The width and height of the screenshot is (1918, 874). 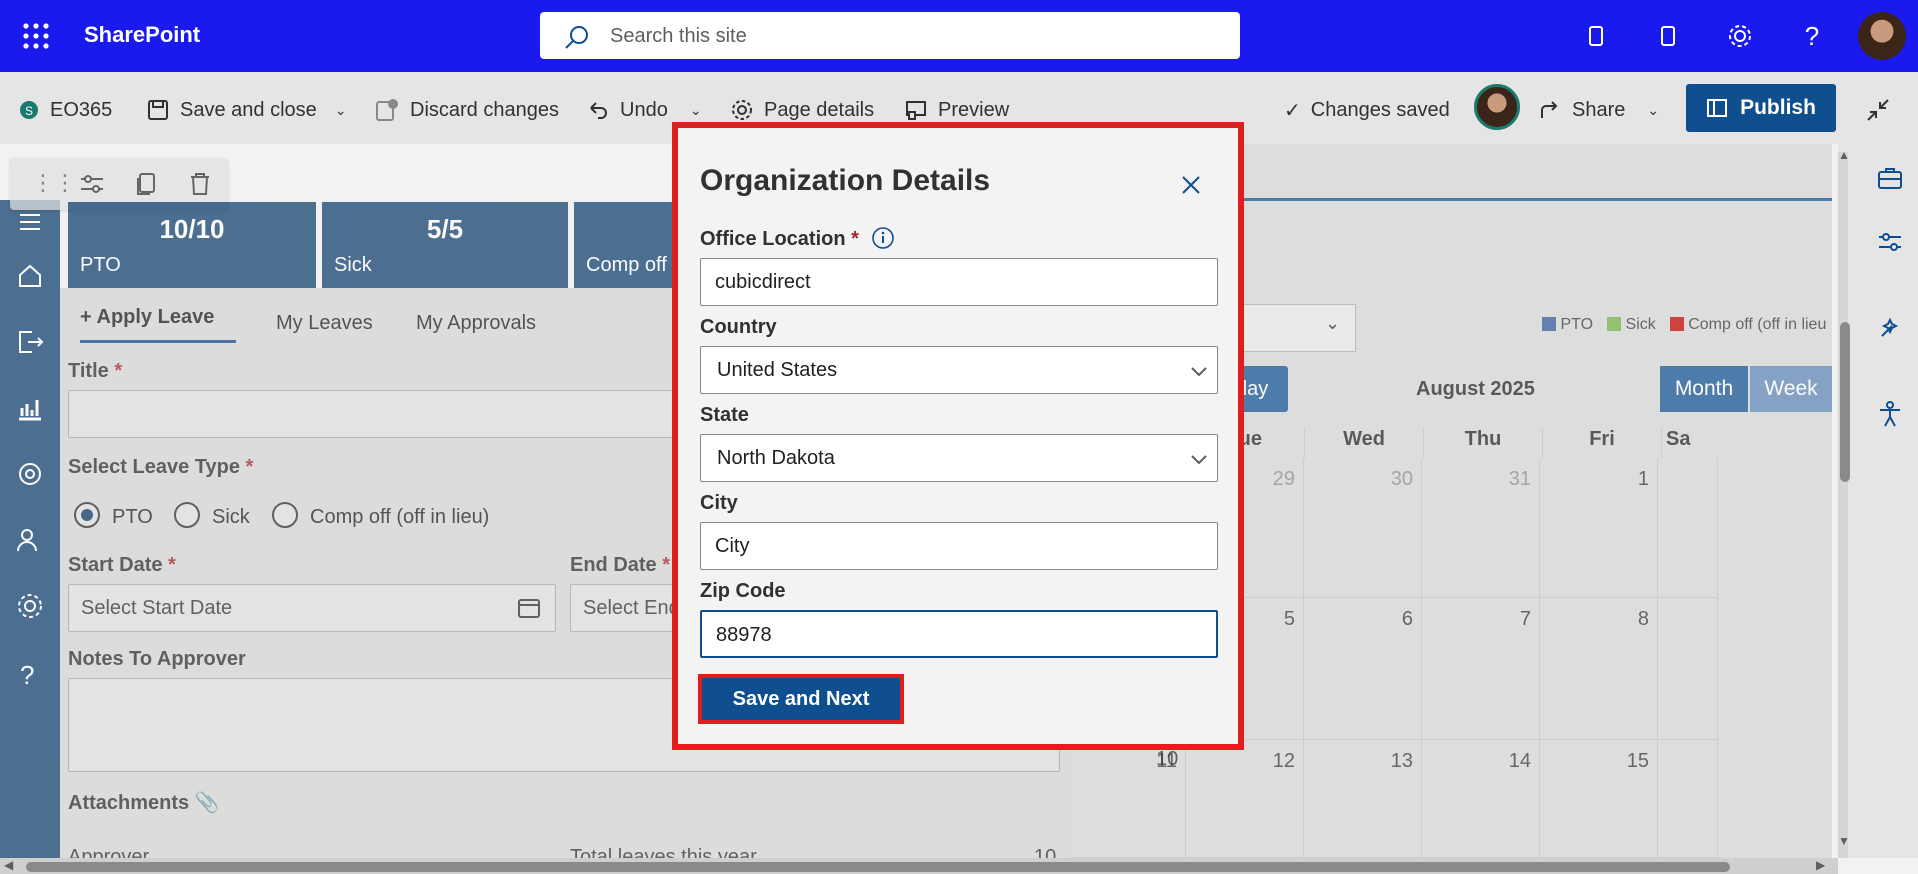 I want to click on close-icon, so click(x=1191, y=185).